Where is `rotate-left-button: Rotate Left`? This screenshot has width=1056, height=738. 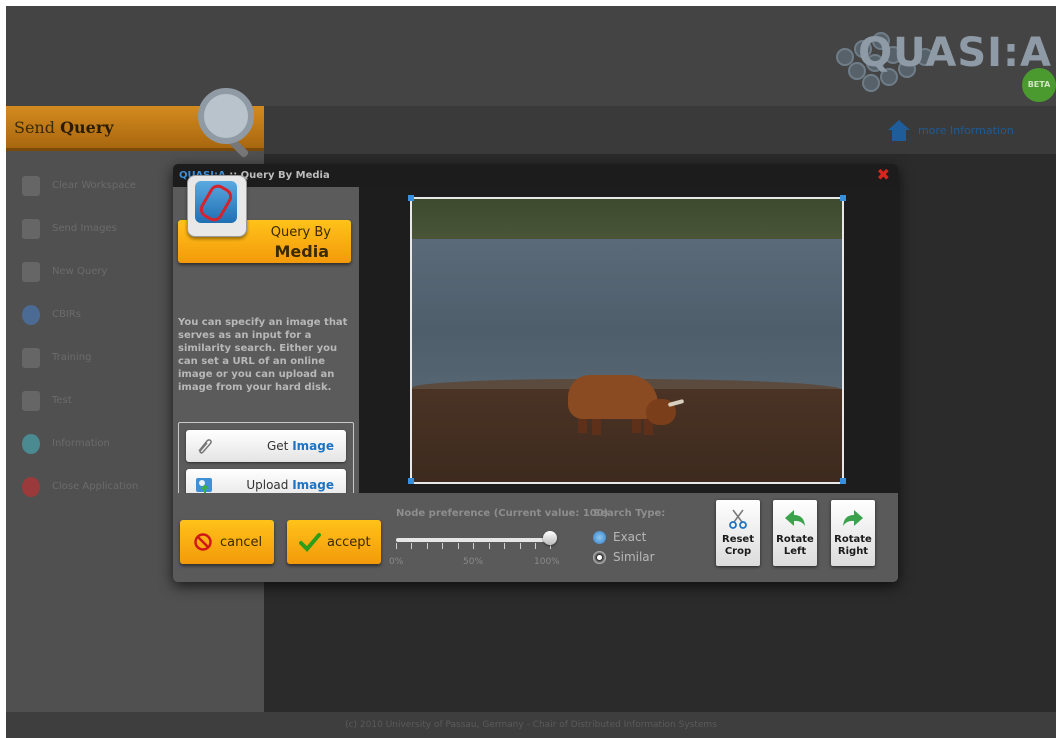 rotate-left-button: Rotate Left is located at coordinates (795, 533).